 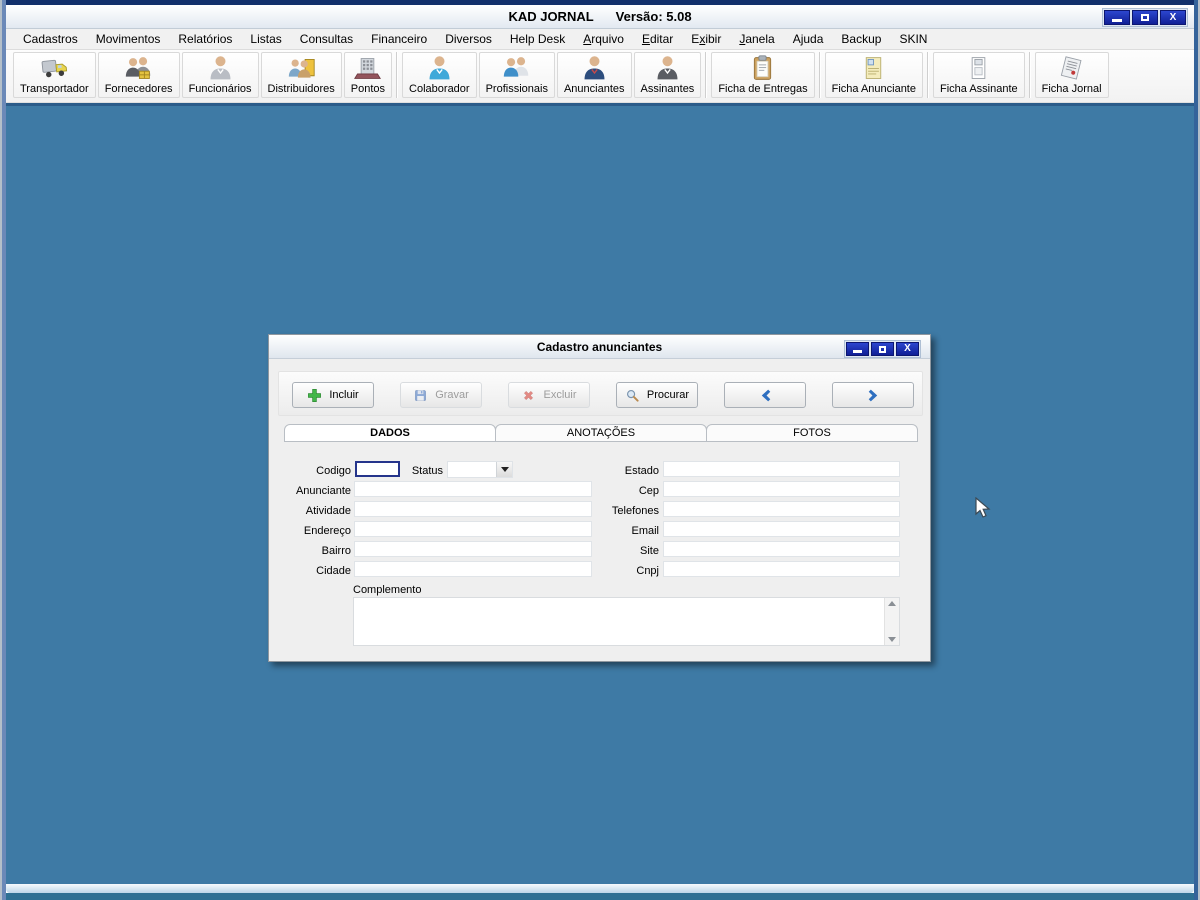 I want to click on toolbar-button-ficha-de-entregas: Ficha de Entregas, so click(x=763, y=75).